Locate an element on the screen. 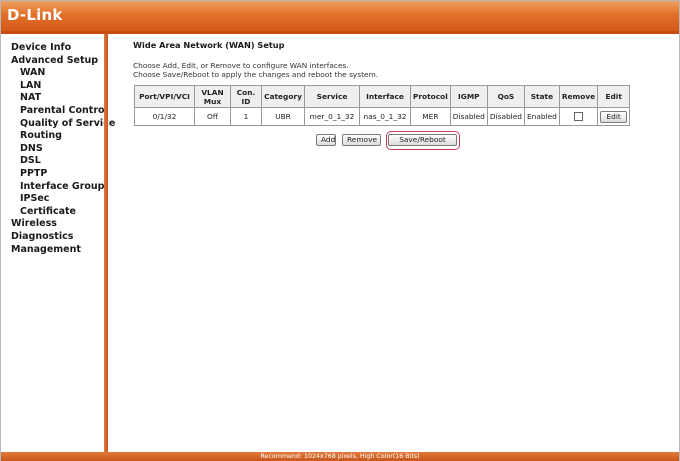 The height and width of the screenshot is (461, 680). header-banner: D-Link is located at coordinates (340, 16).